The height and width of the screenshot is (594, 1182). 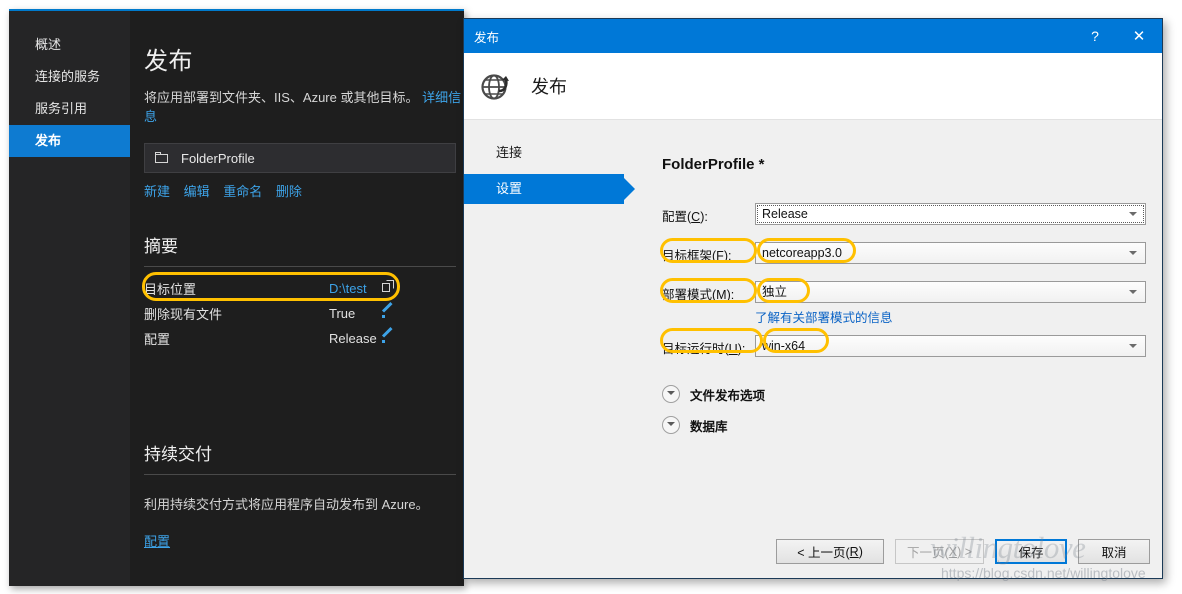 I want to click on profile-actions: 新建 编辑 重命名 删除, so click(x=304, y=190).